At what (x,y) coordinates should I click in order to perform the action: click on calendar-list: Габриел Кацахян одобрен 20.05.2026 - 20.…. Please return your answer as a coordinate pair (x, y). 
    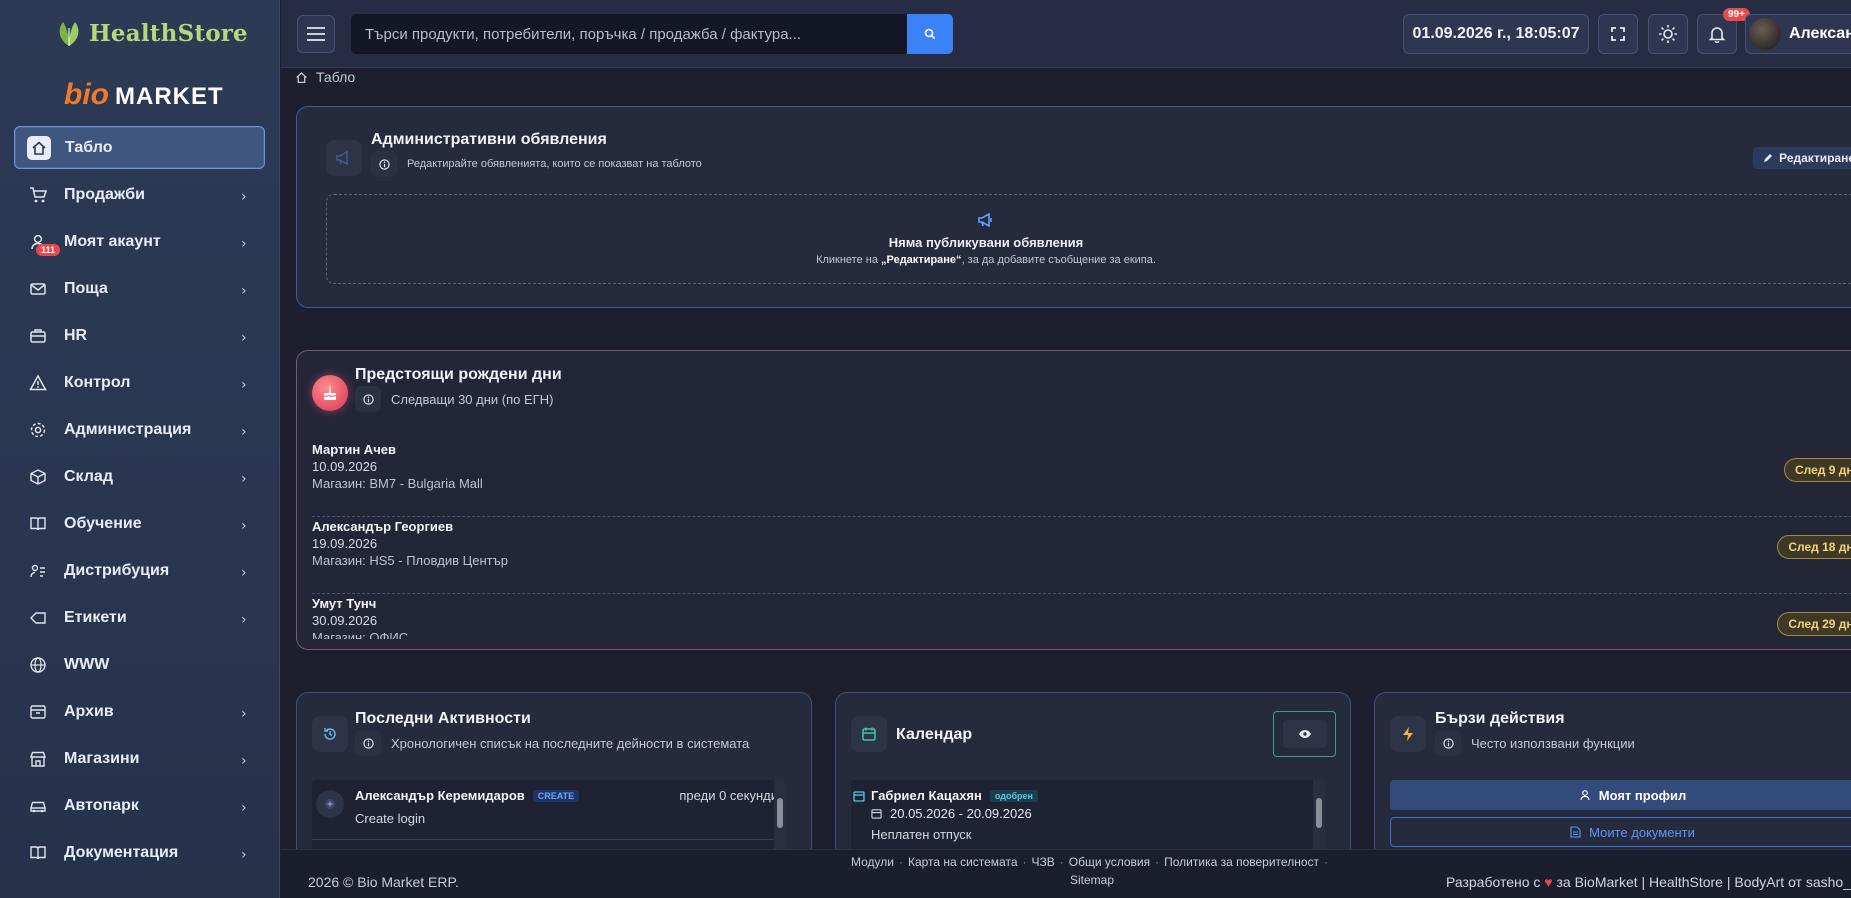
    Looking at the image, I should click on (1088, 814).